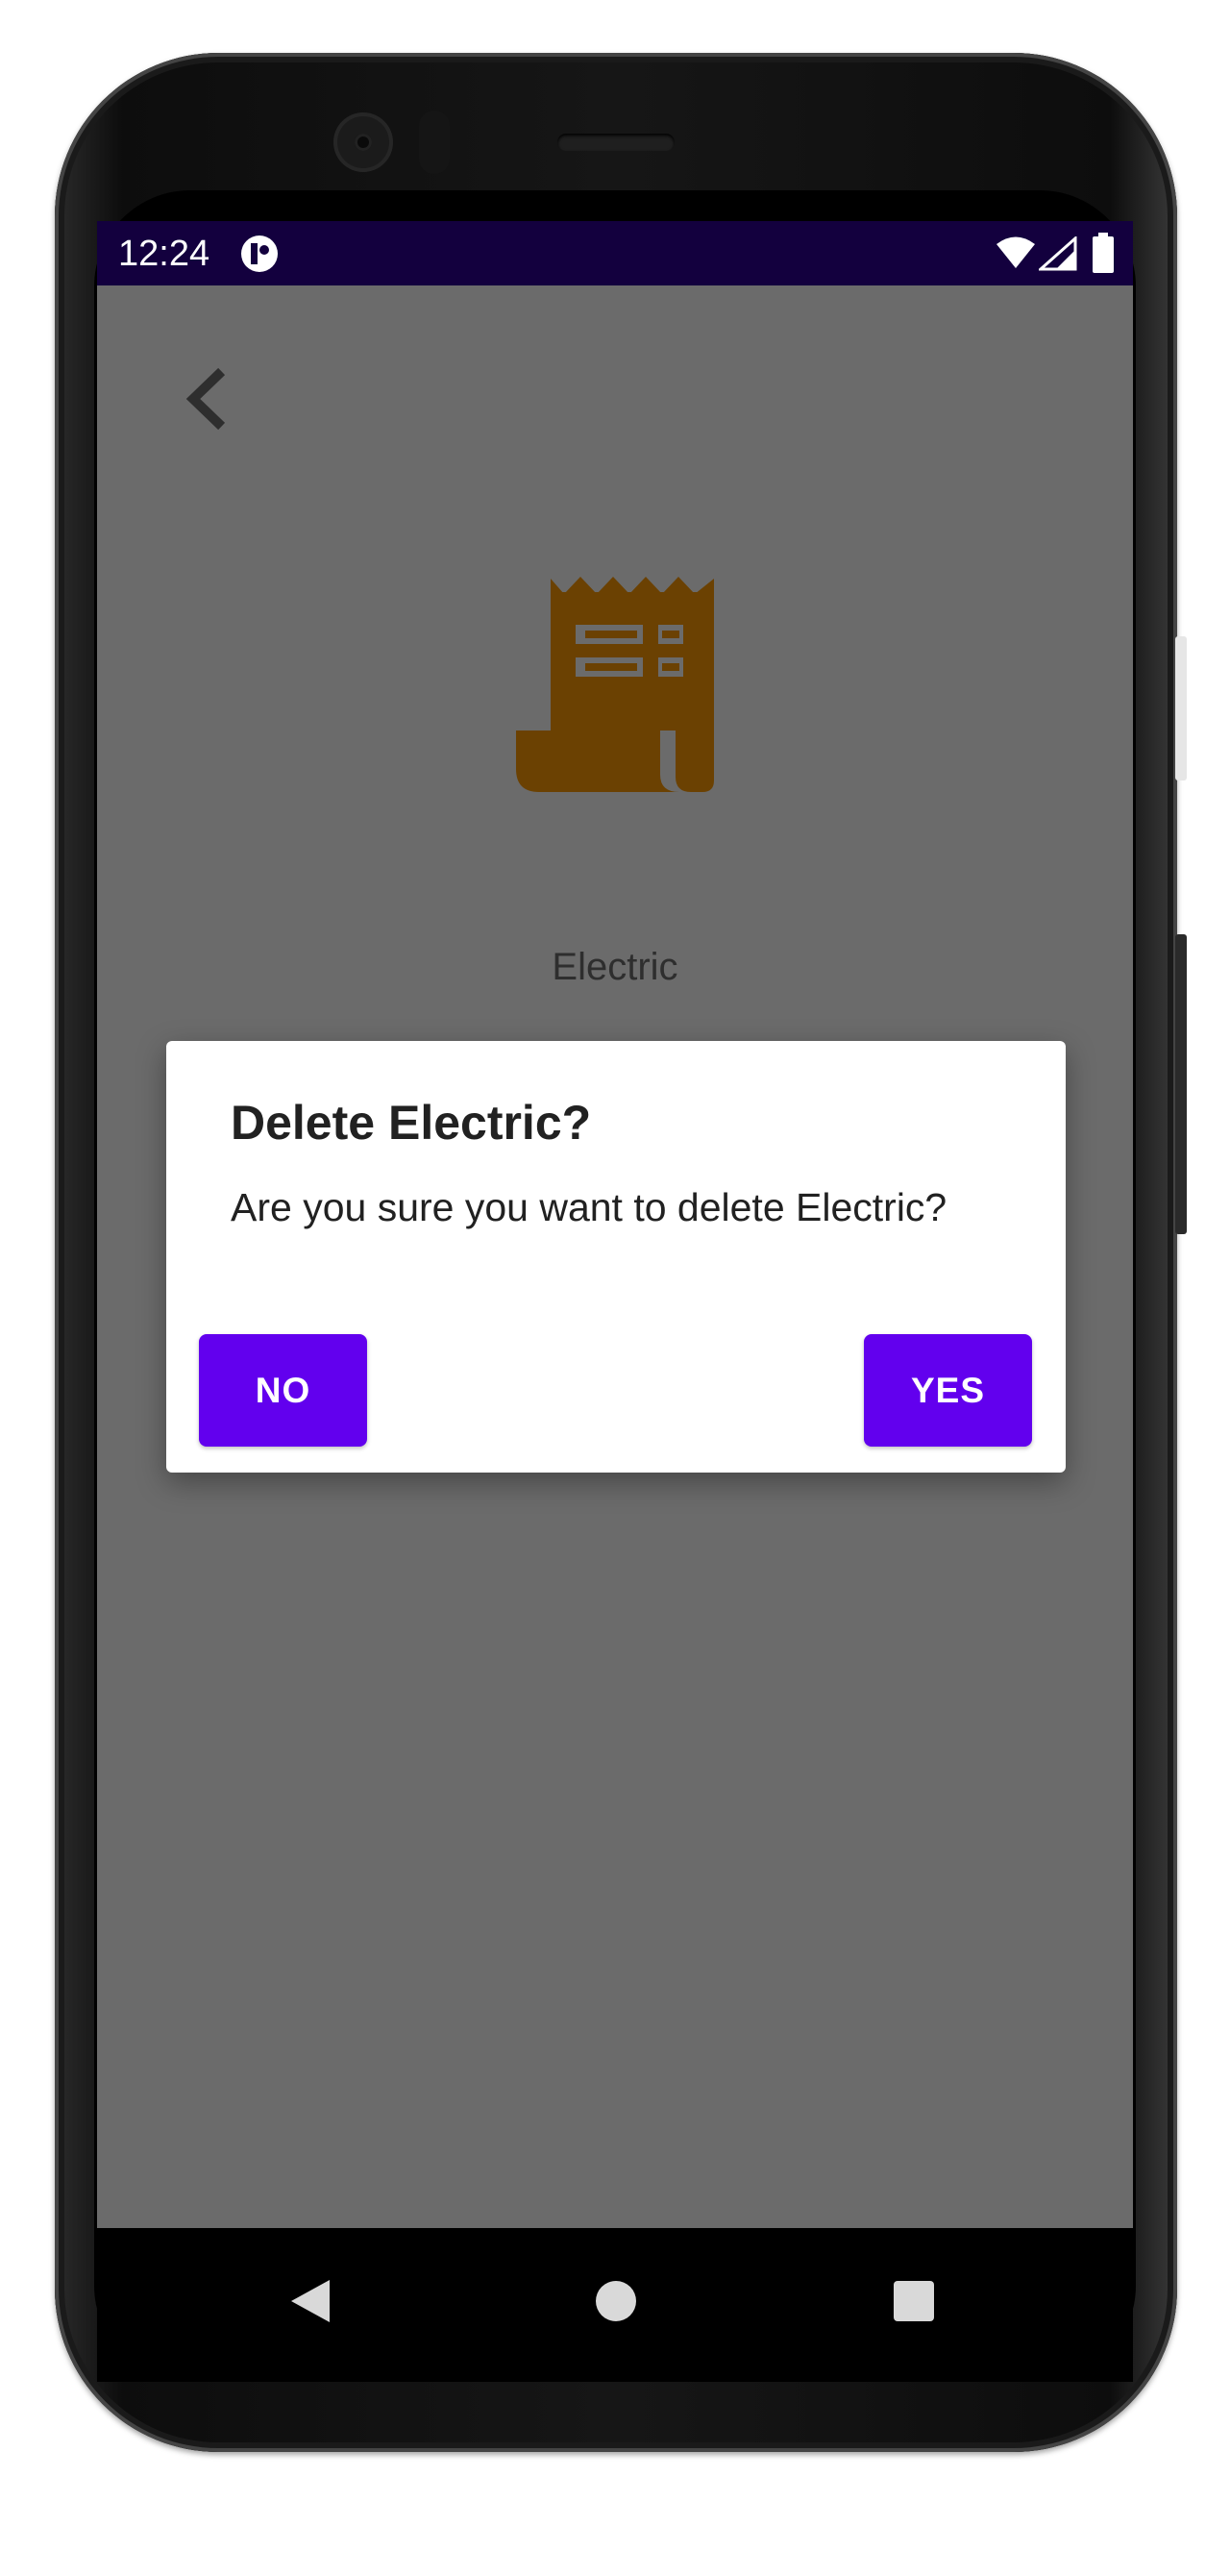 This screenshot has width=1230, height=2576. Describe the element at coordinates (615, 253) in the screenshot. I see `status-bar: 12:24` at that location.